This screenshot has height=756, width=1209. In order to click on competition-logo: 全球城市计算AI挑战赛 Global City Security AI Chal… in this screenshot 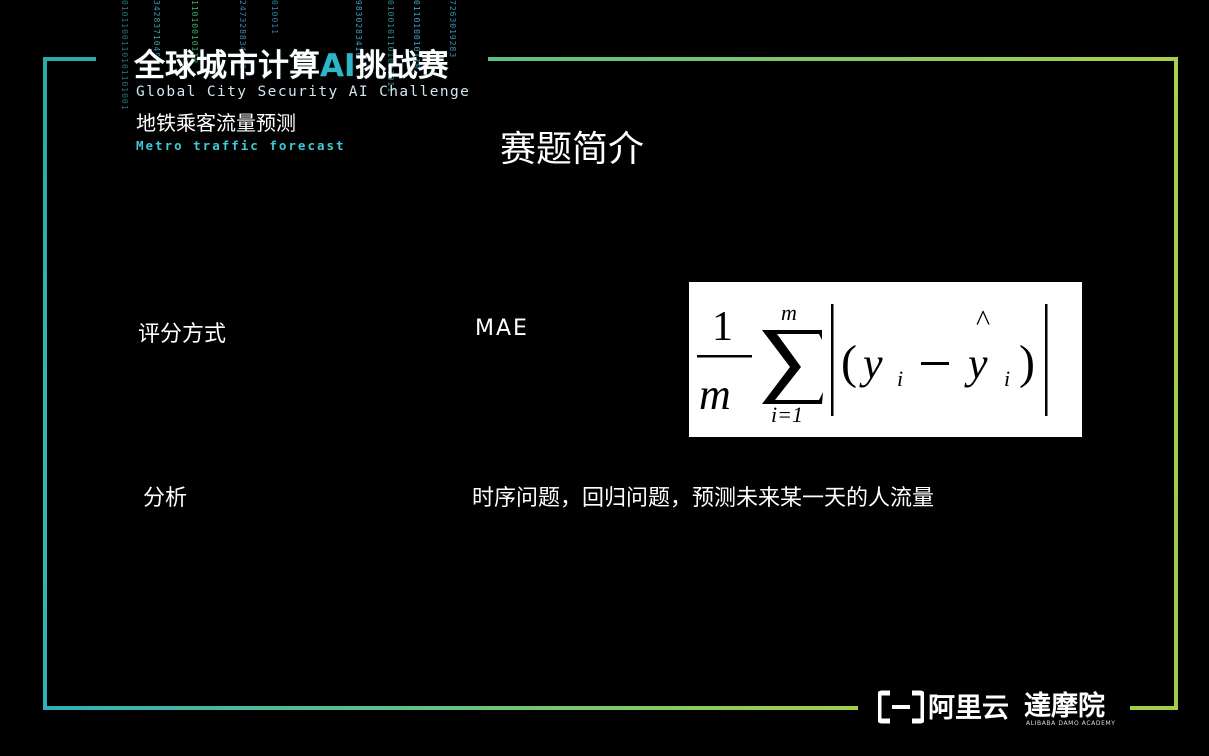, I will do `click(301, 100)`.